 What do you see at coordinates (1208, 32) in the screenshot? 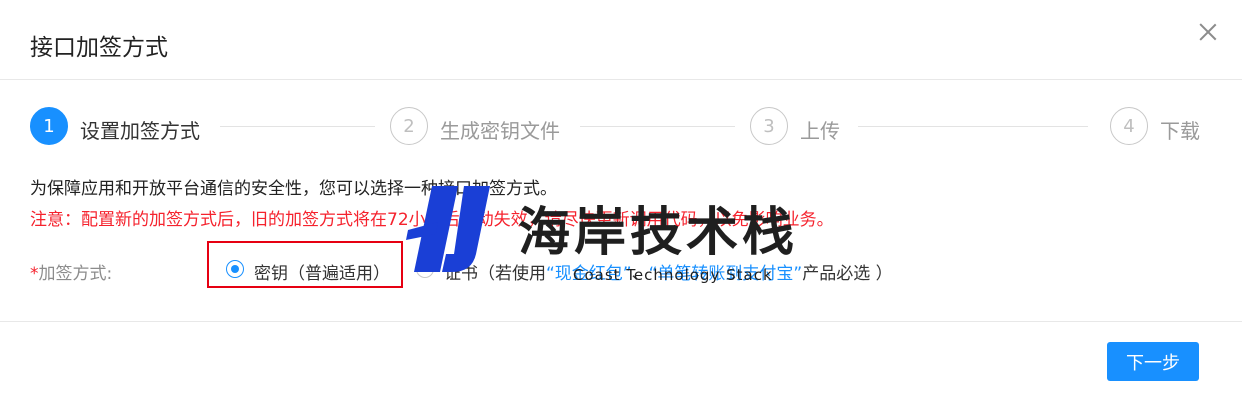
I see `close-icon` at bounding box center [1208, 32].